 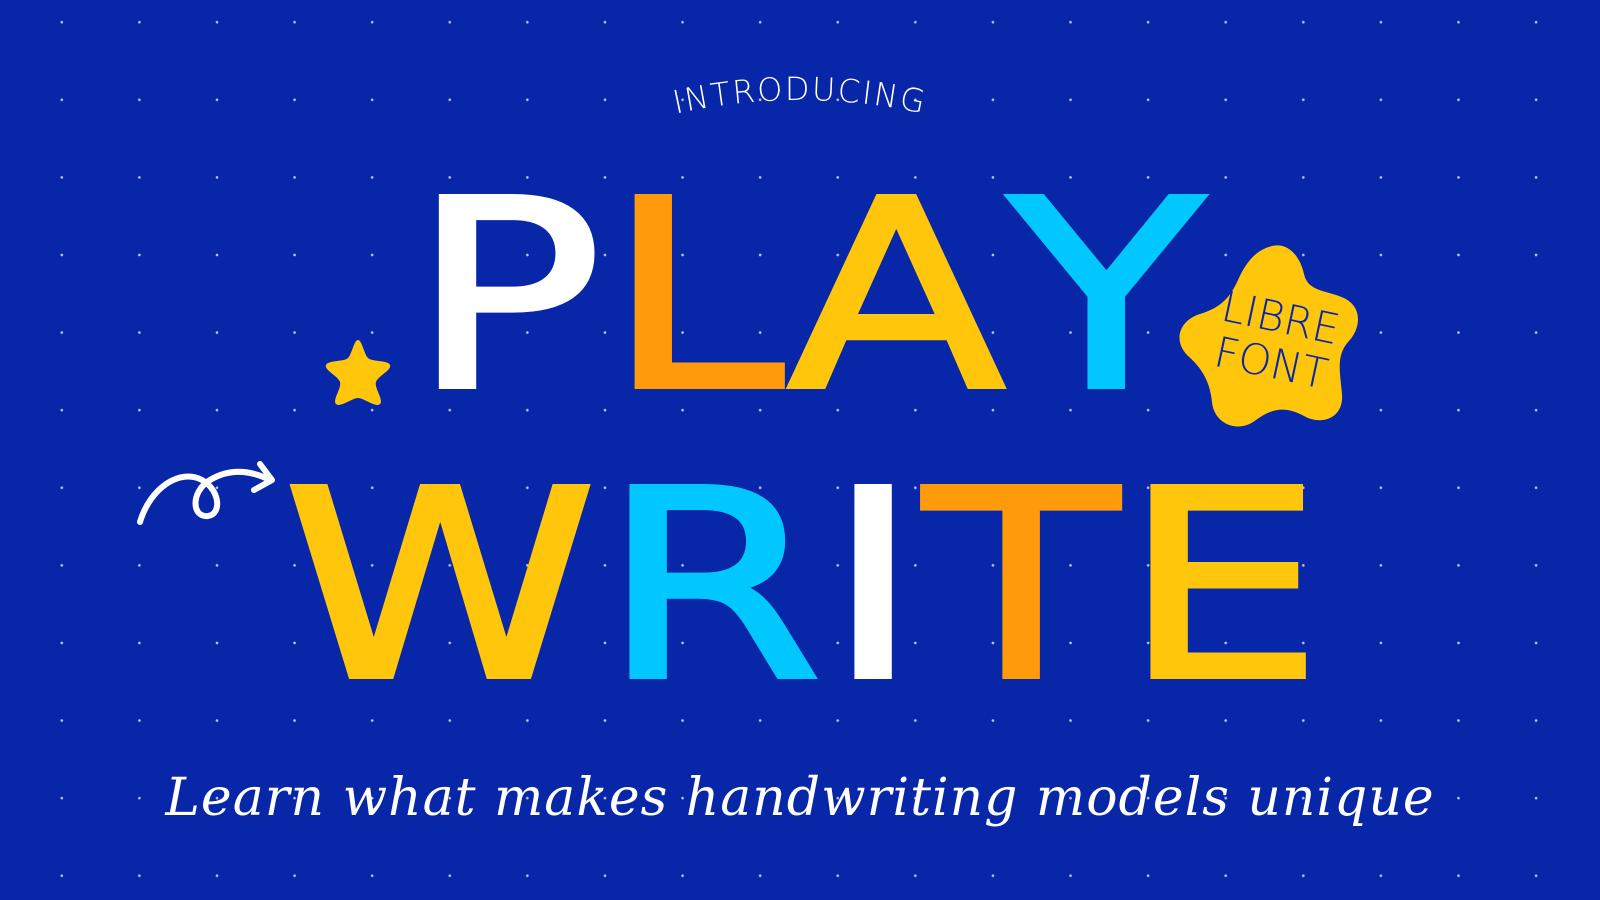 What do you see at coordinates (441, 586) in the screenshot?
I see `write-letter-w: W` at bounding box center [441, 586].